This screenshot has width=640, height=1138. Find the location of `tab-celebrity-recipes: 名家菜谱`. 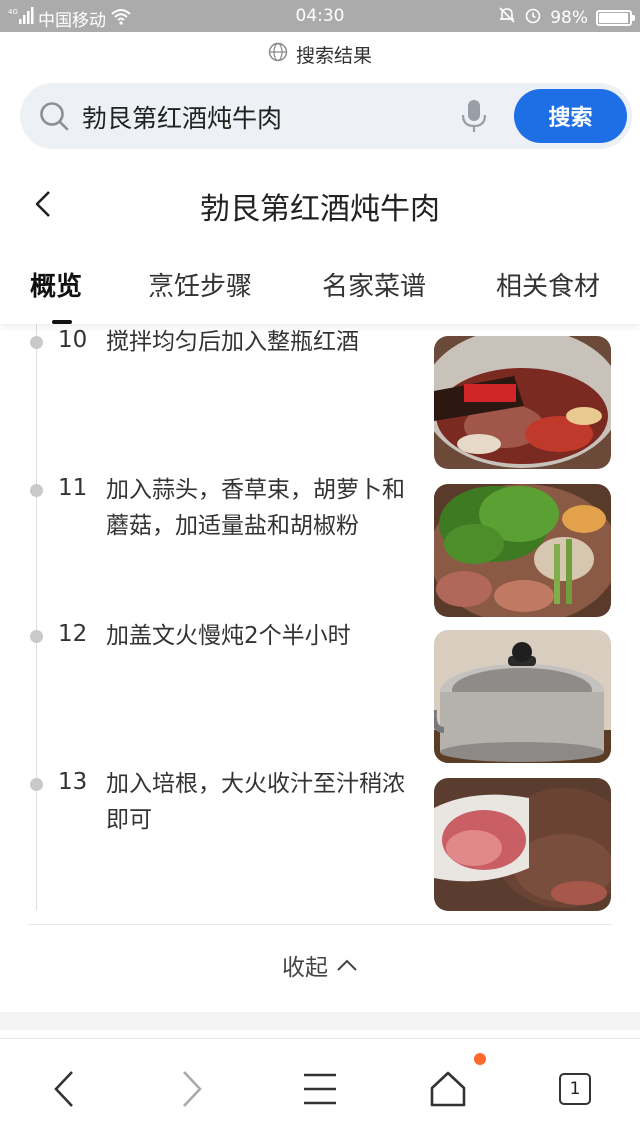

tab-celebrity-recipes: 名家菜谱 is located at coordinates (374, 284).